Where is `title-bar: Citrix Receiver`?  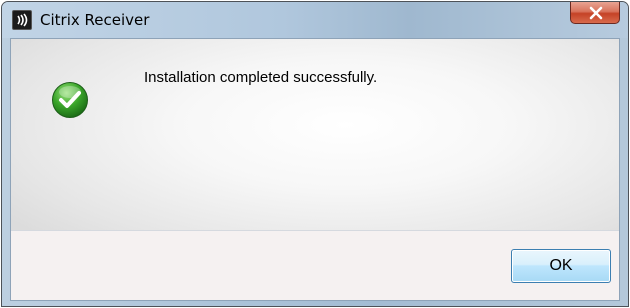
title-bar: Citrix Receiver is located at coordinates (315, 20).